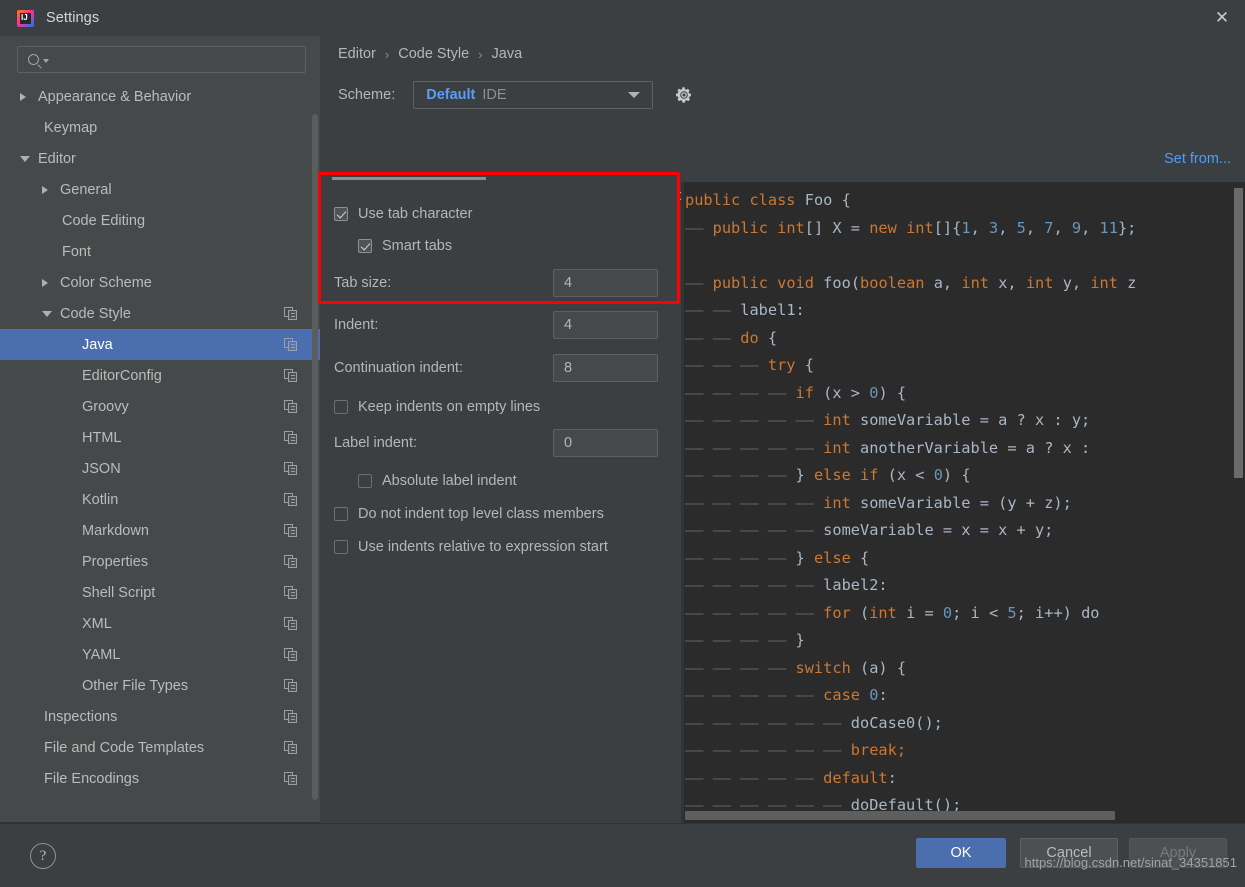 The height and width of the screenshot is (887, 1245). I want to click on code-line: —— —— —— —— —— case 0:, so click(786, 695).